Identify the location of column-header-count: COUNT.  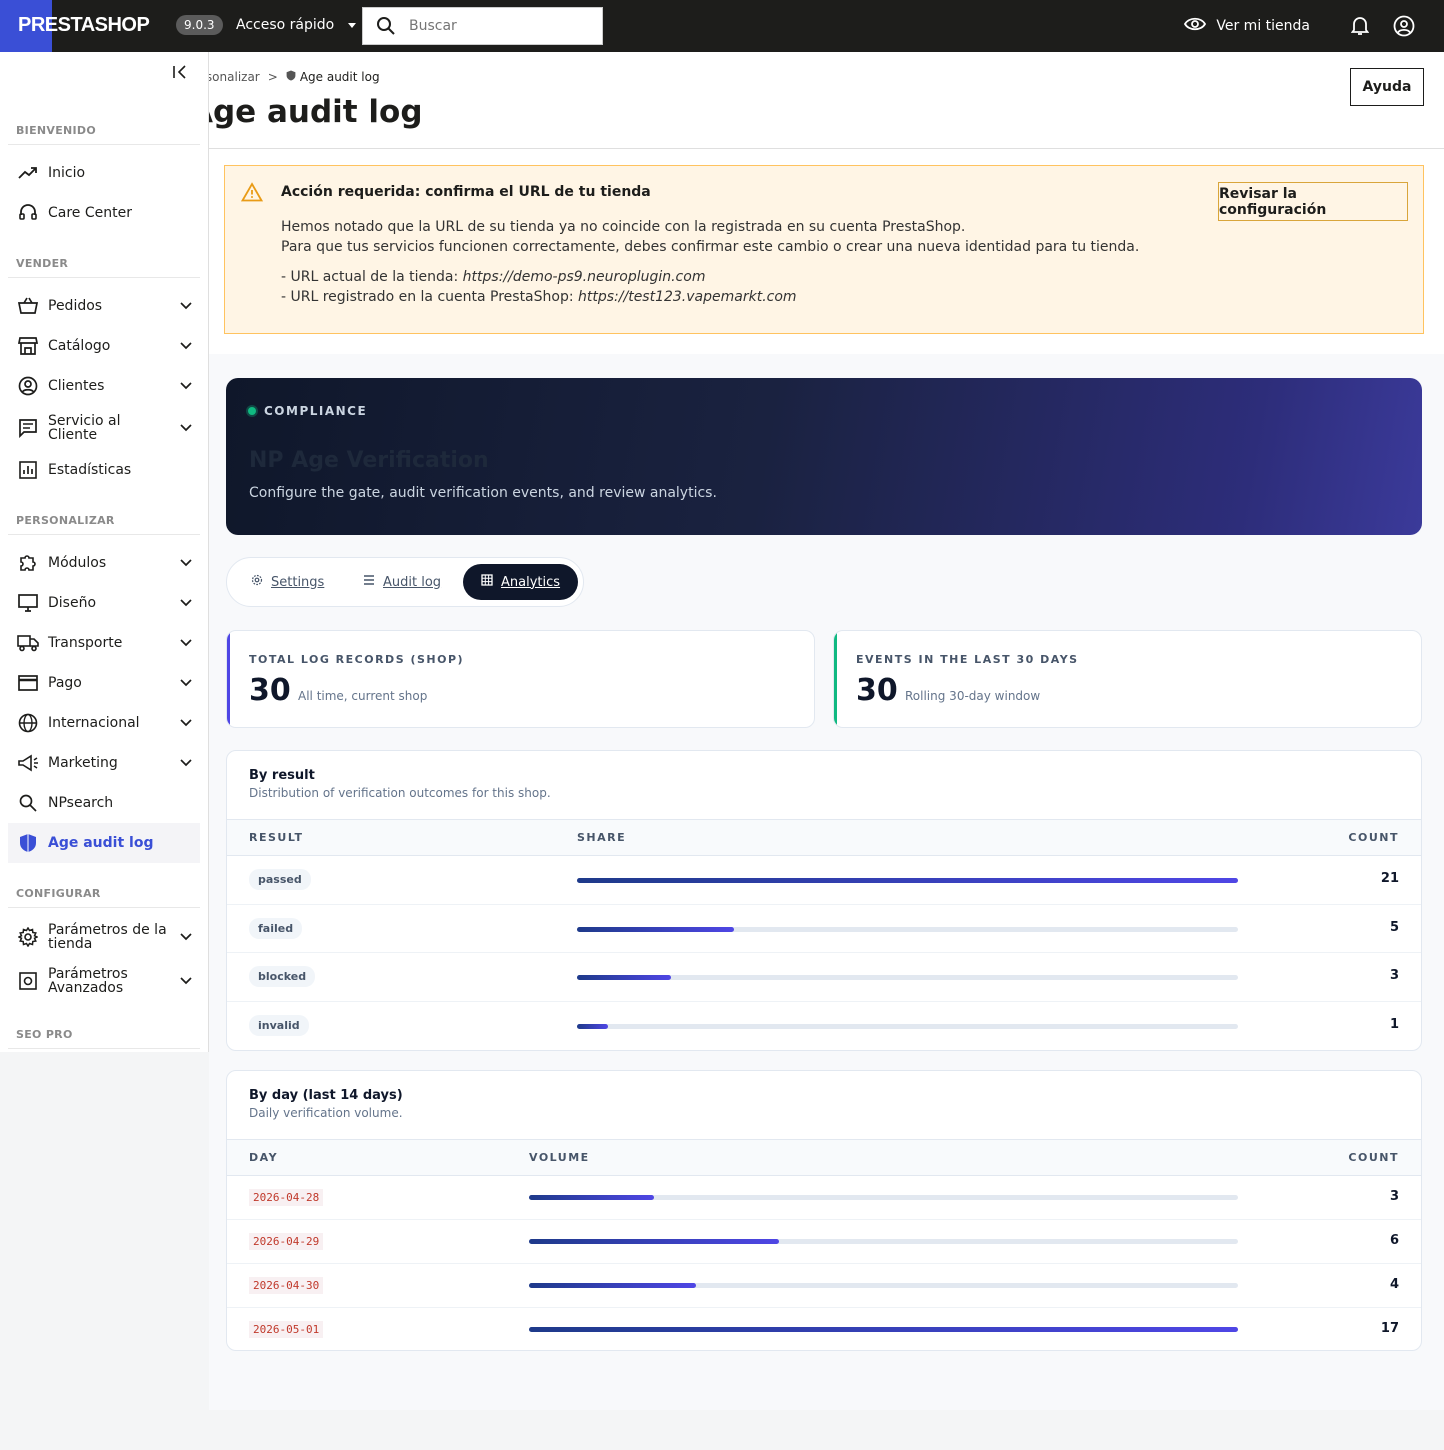
(1373, 1157).